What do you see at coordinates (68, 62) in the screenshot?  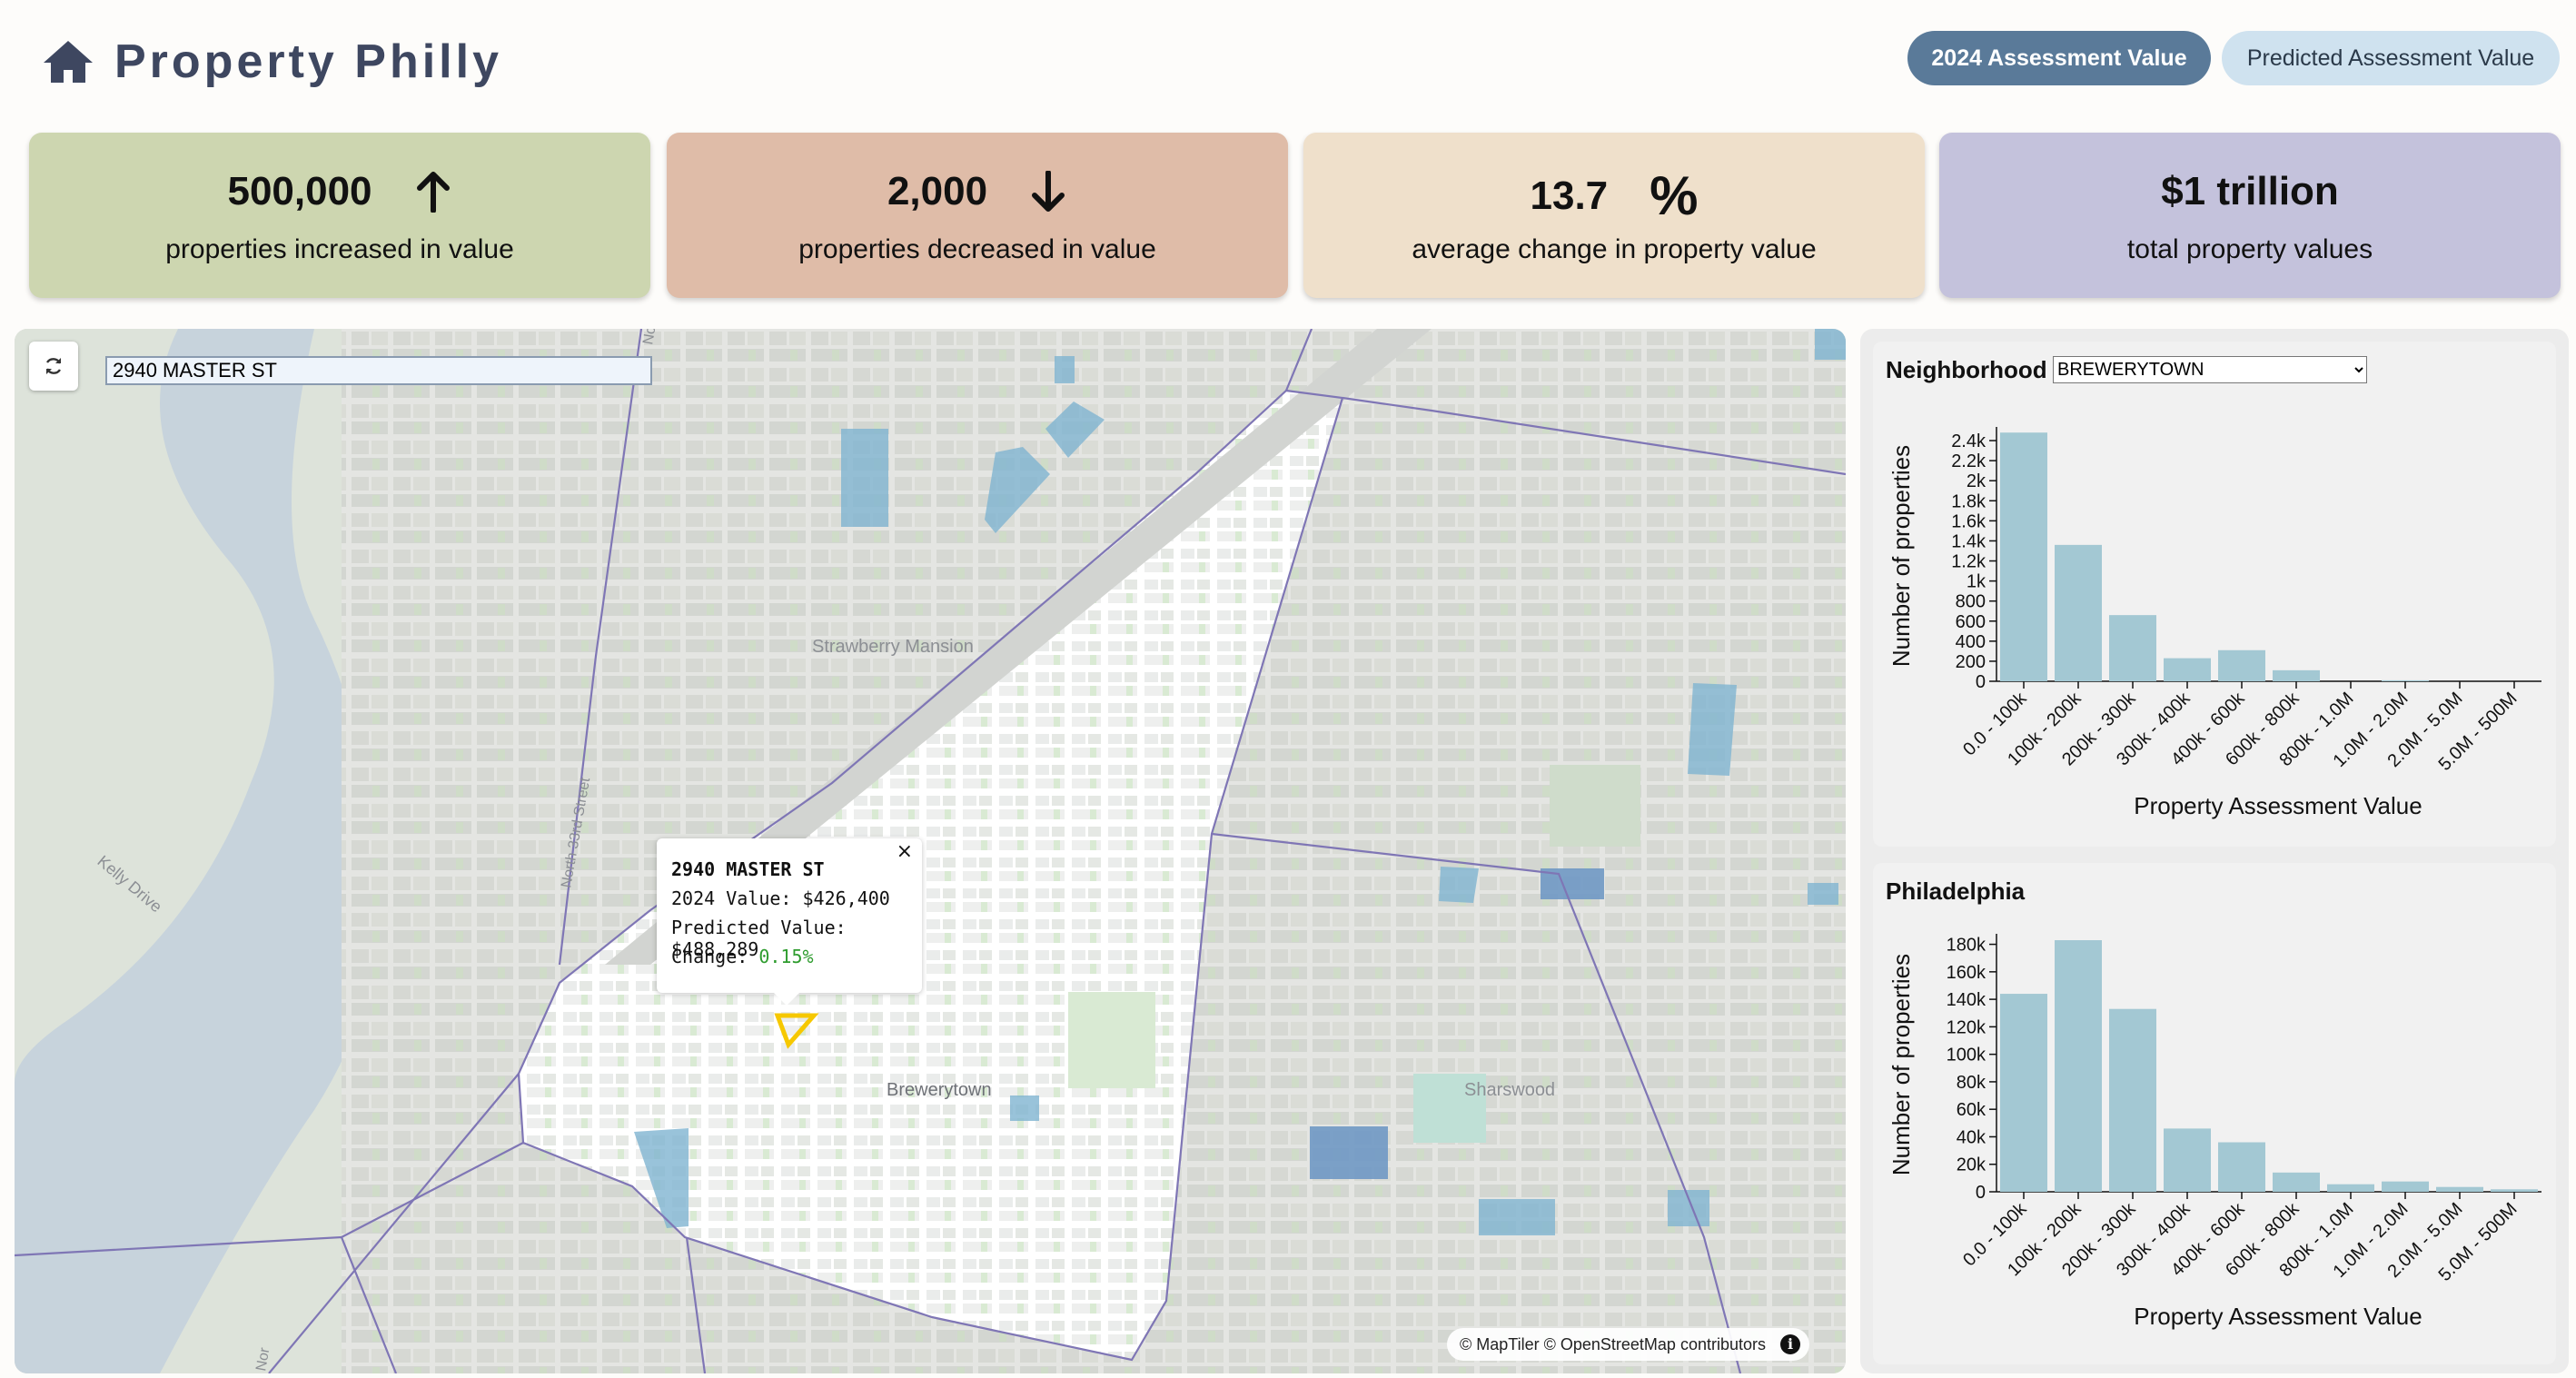 I see `home-icon` at bounding box center [68, 62].